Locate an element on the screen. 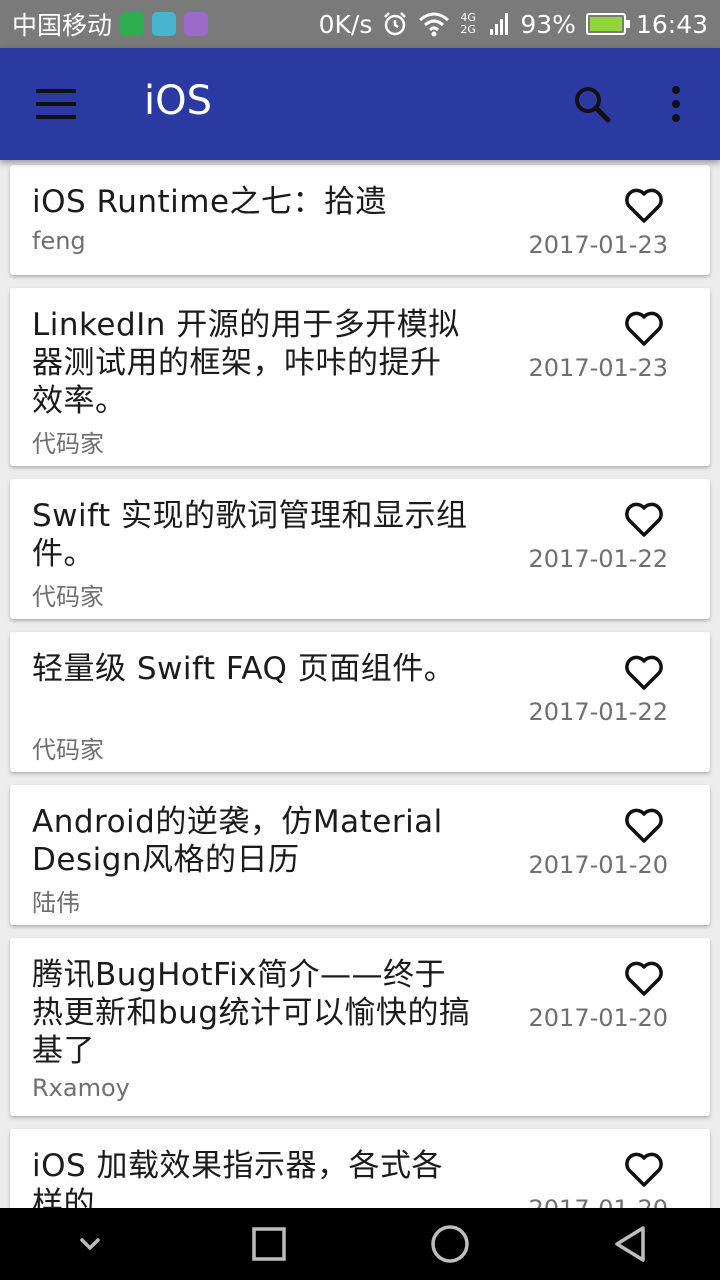  back-icon is located at coordinates (631, 1244).